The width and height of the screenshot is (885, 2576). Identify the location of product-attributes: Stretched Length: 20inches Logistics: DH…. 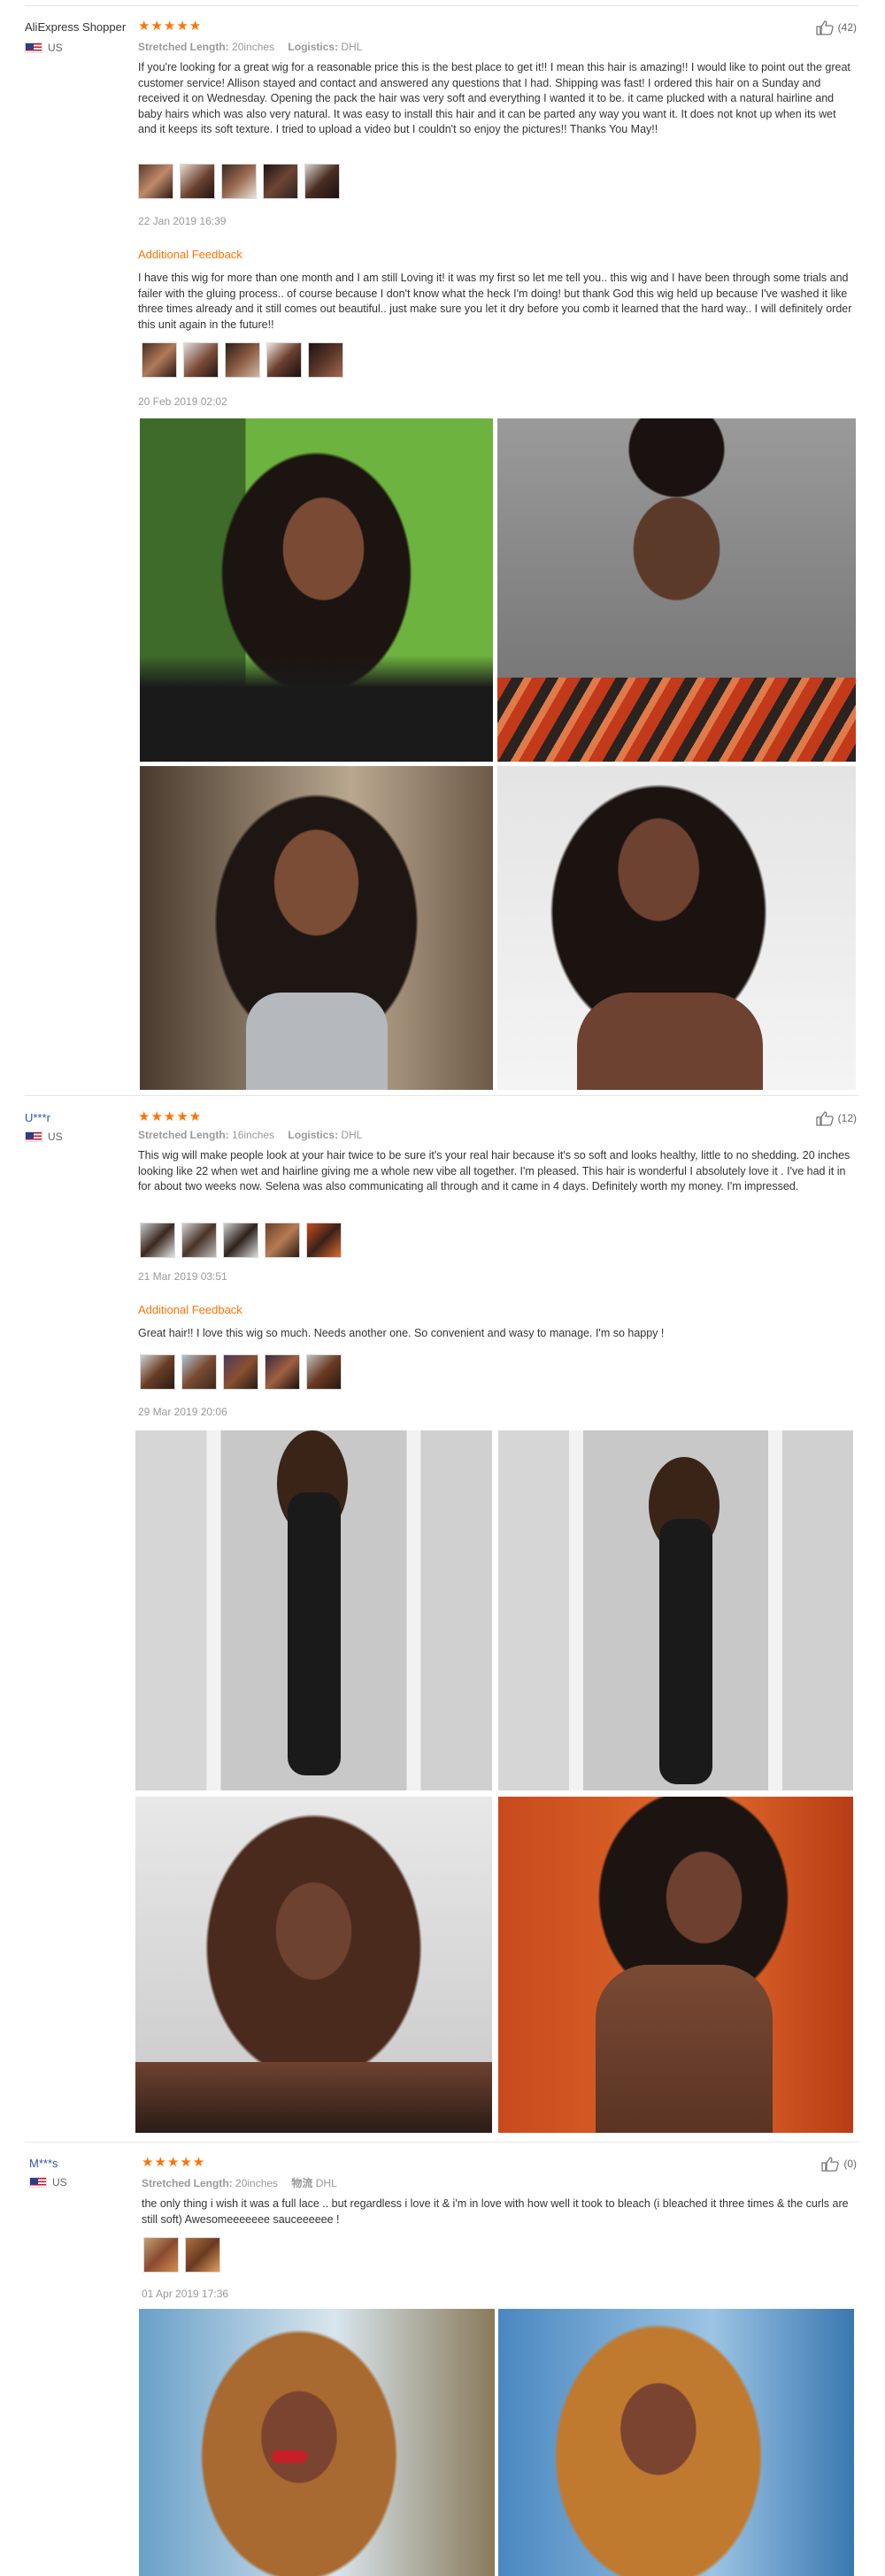
(250, 47).